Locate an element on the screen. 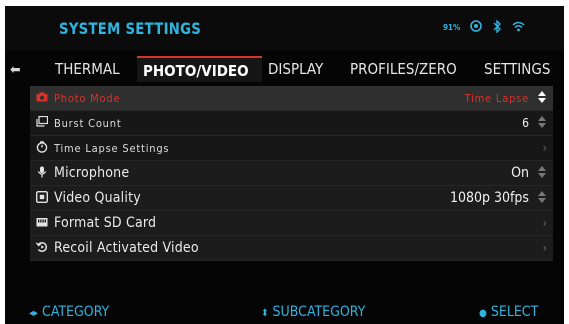 This screenshot has height=324, width=569. camera-icon is located at coordinates (42, 98).